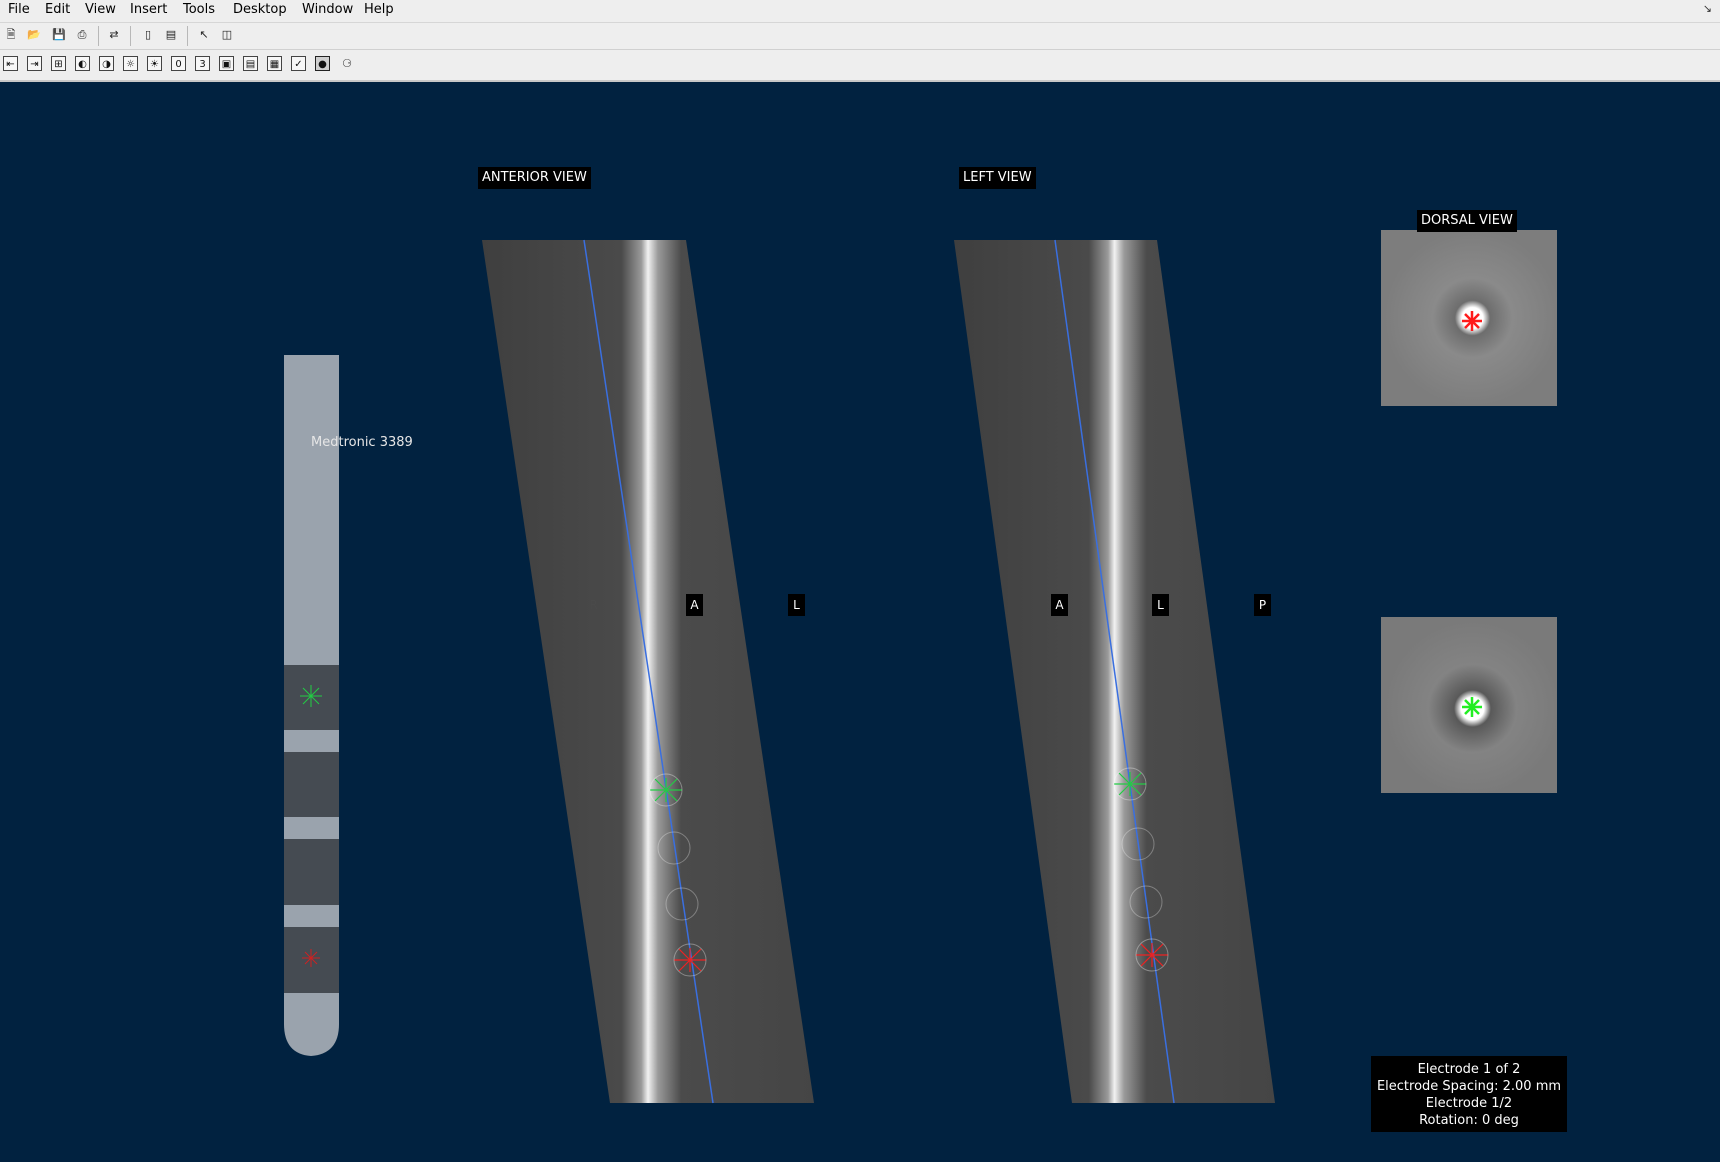 The height and width of the screenshot is (1162, 1720). Describe the element at coordinates (82, 63) in the screenshot. I see `rotate-electrode-icon: ◐` at that location.